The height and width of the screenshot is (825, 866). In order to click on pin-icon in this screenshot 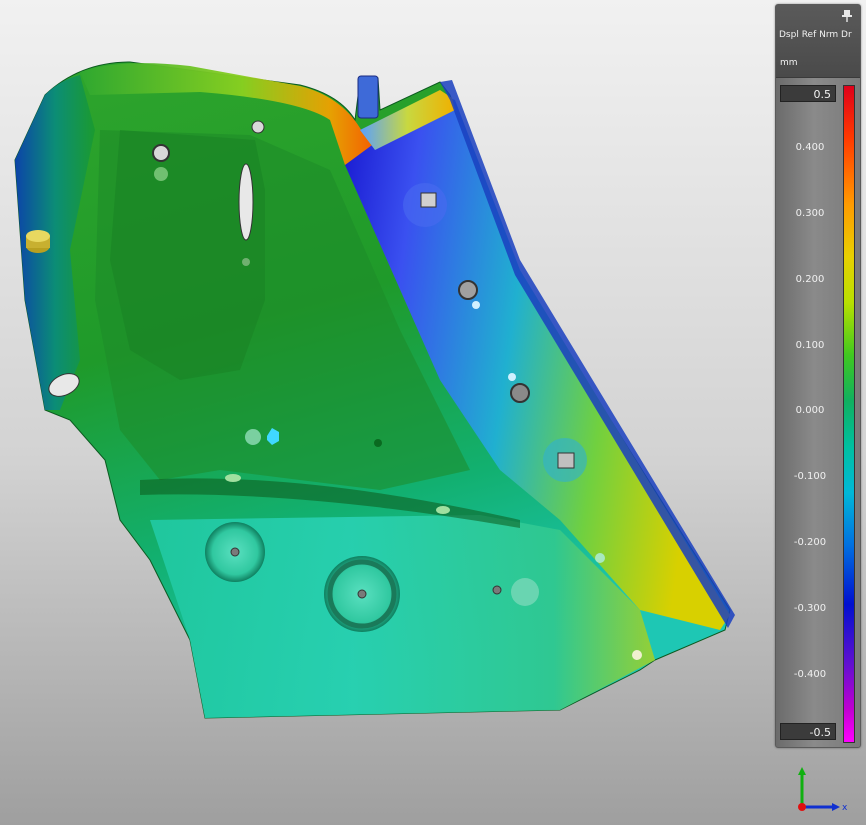, I will do `click(847, 16)`.